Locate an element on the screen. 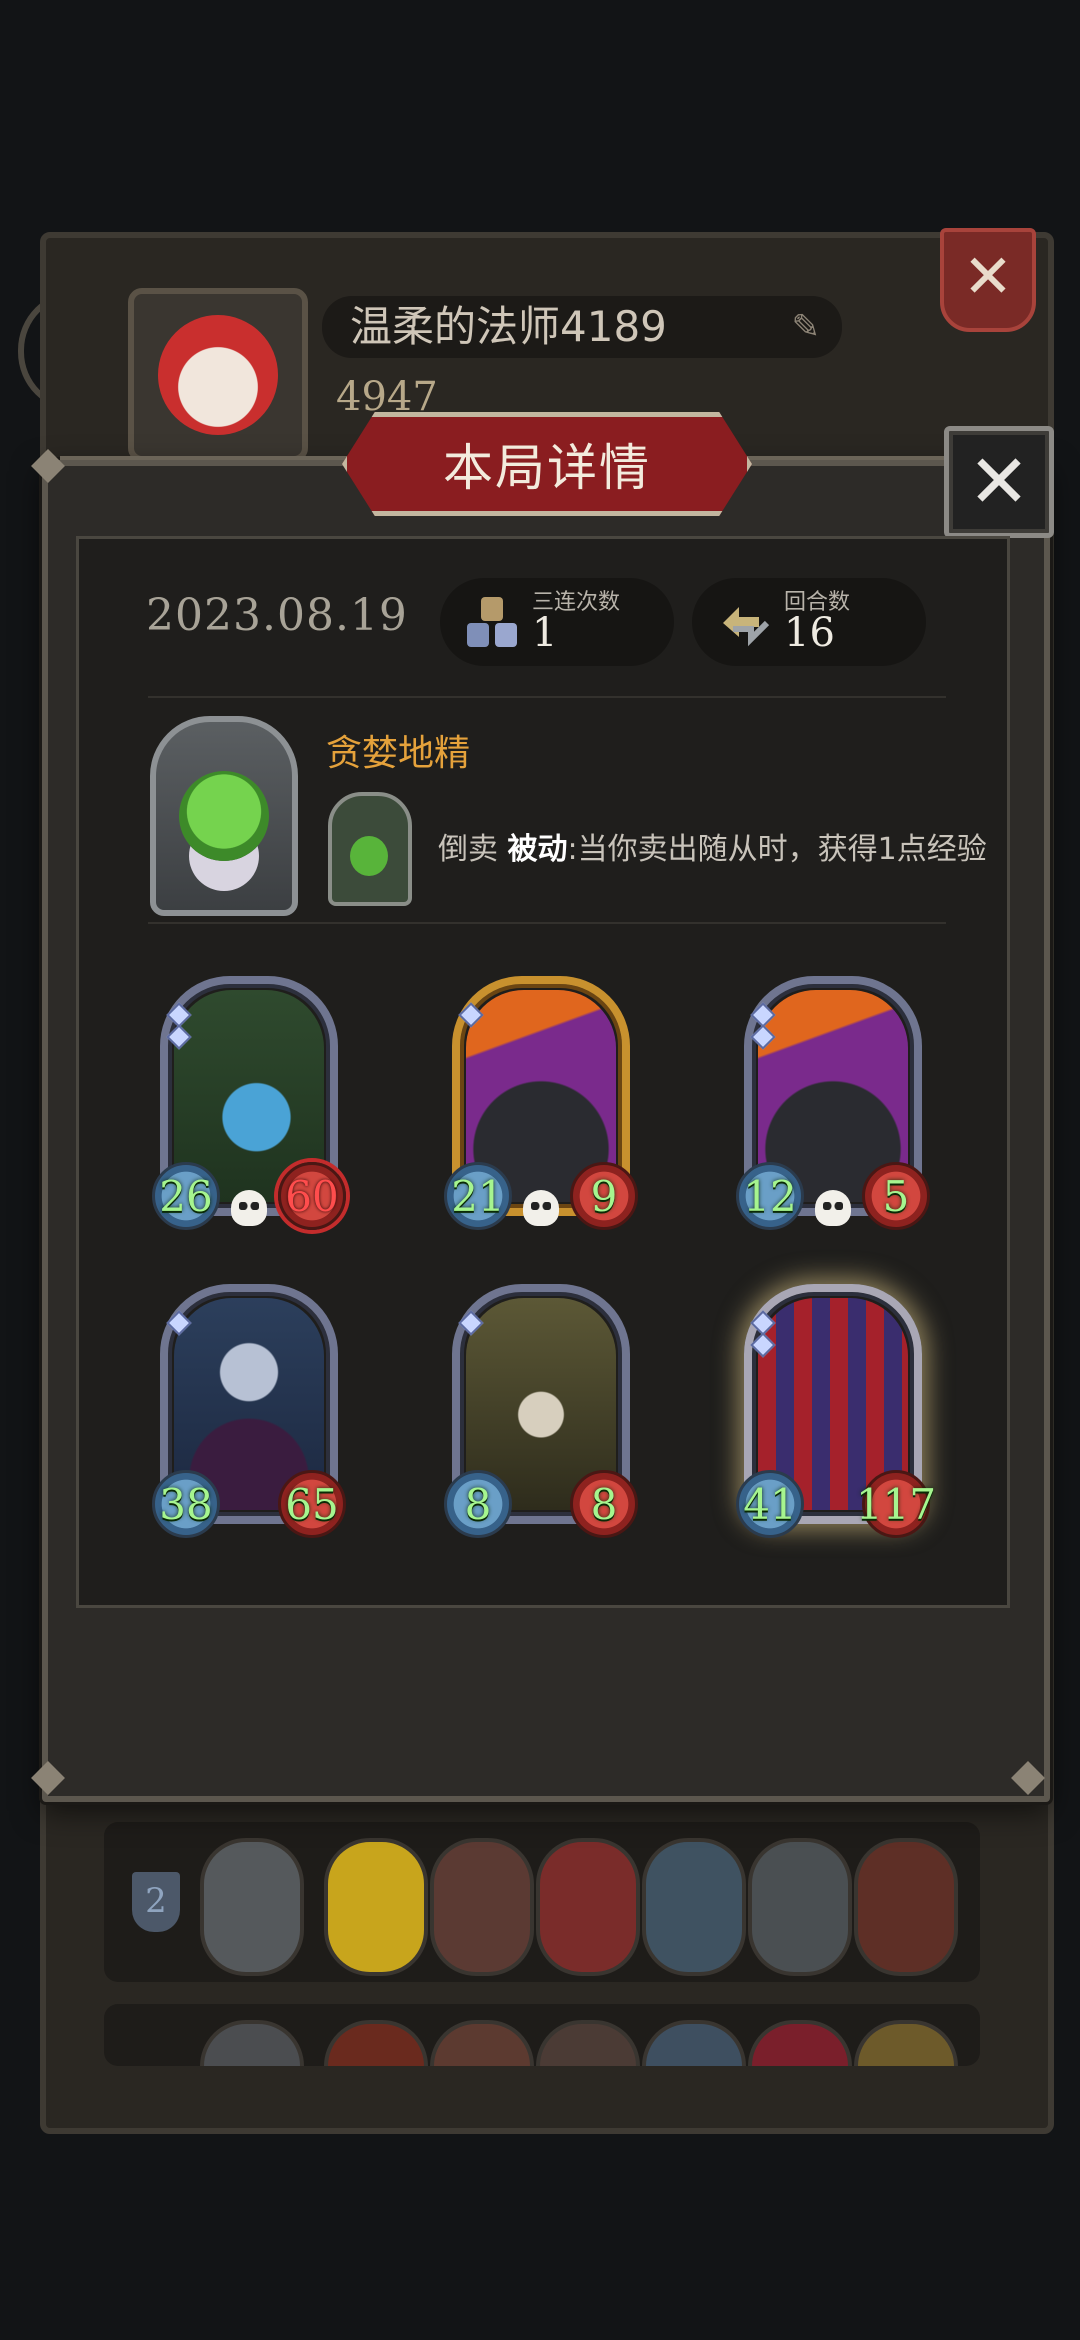  health-value: 117 is located at coordinates (896, 1504).